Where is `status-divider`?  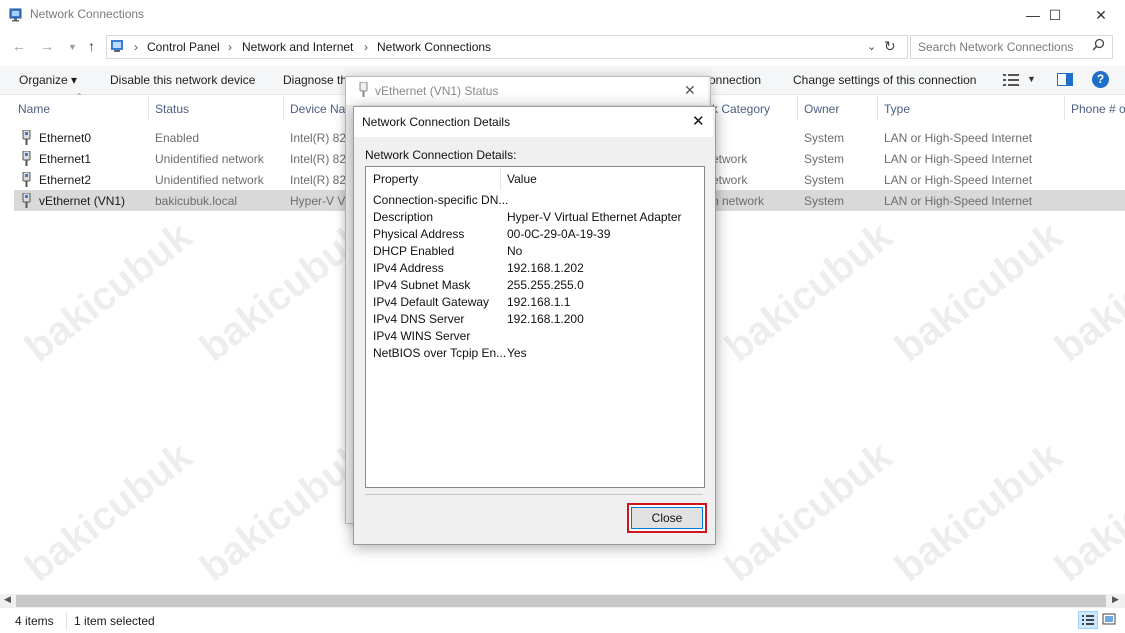 status-divider is located at coordinates (66, 621).